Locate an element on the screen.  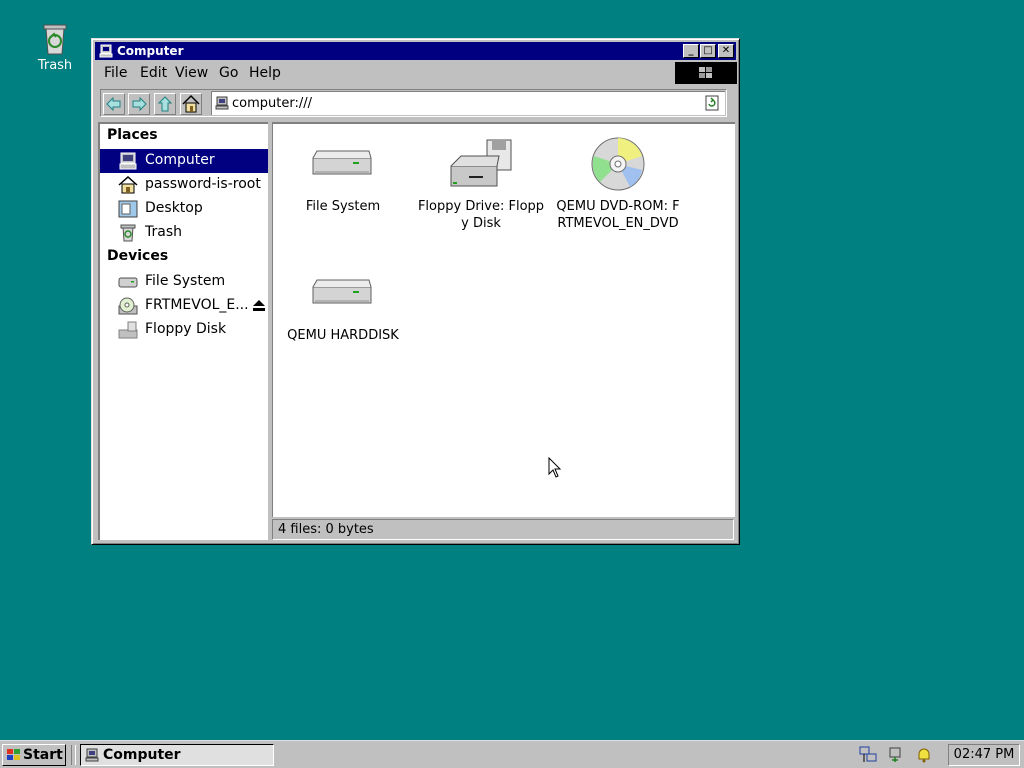
start-label: Start is located at coordinates (43, 755).